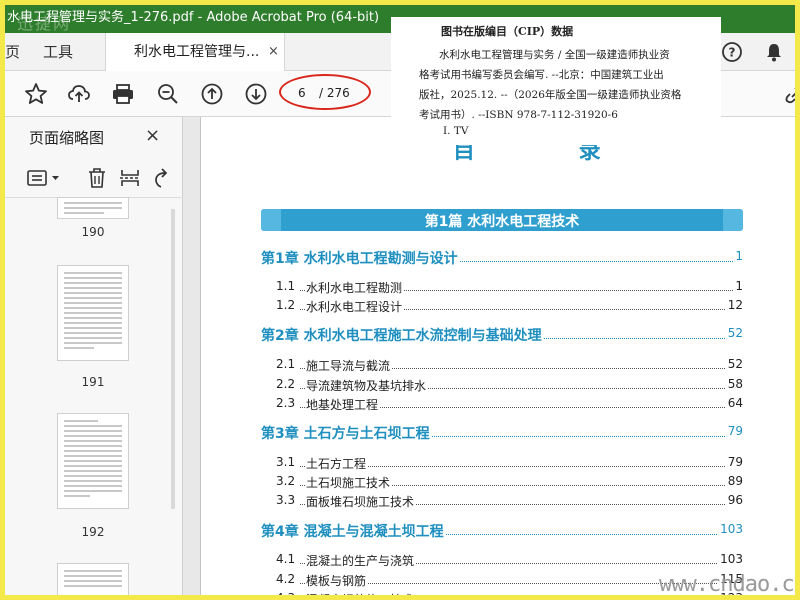 The image size is (800, 600). What do you see at coordinates (361, 560) in the screenshot?
I see `section-title: 混凝土的生产与浇筑` at bounding box center [361, 560].